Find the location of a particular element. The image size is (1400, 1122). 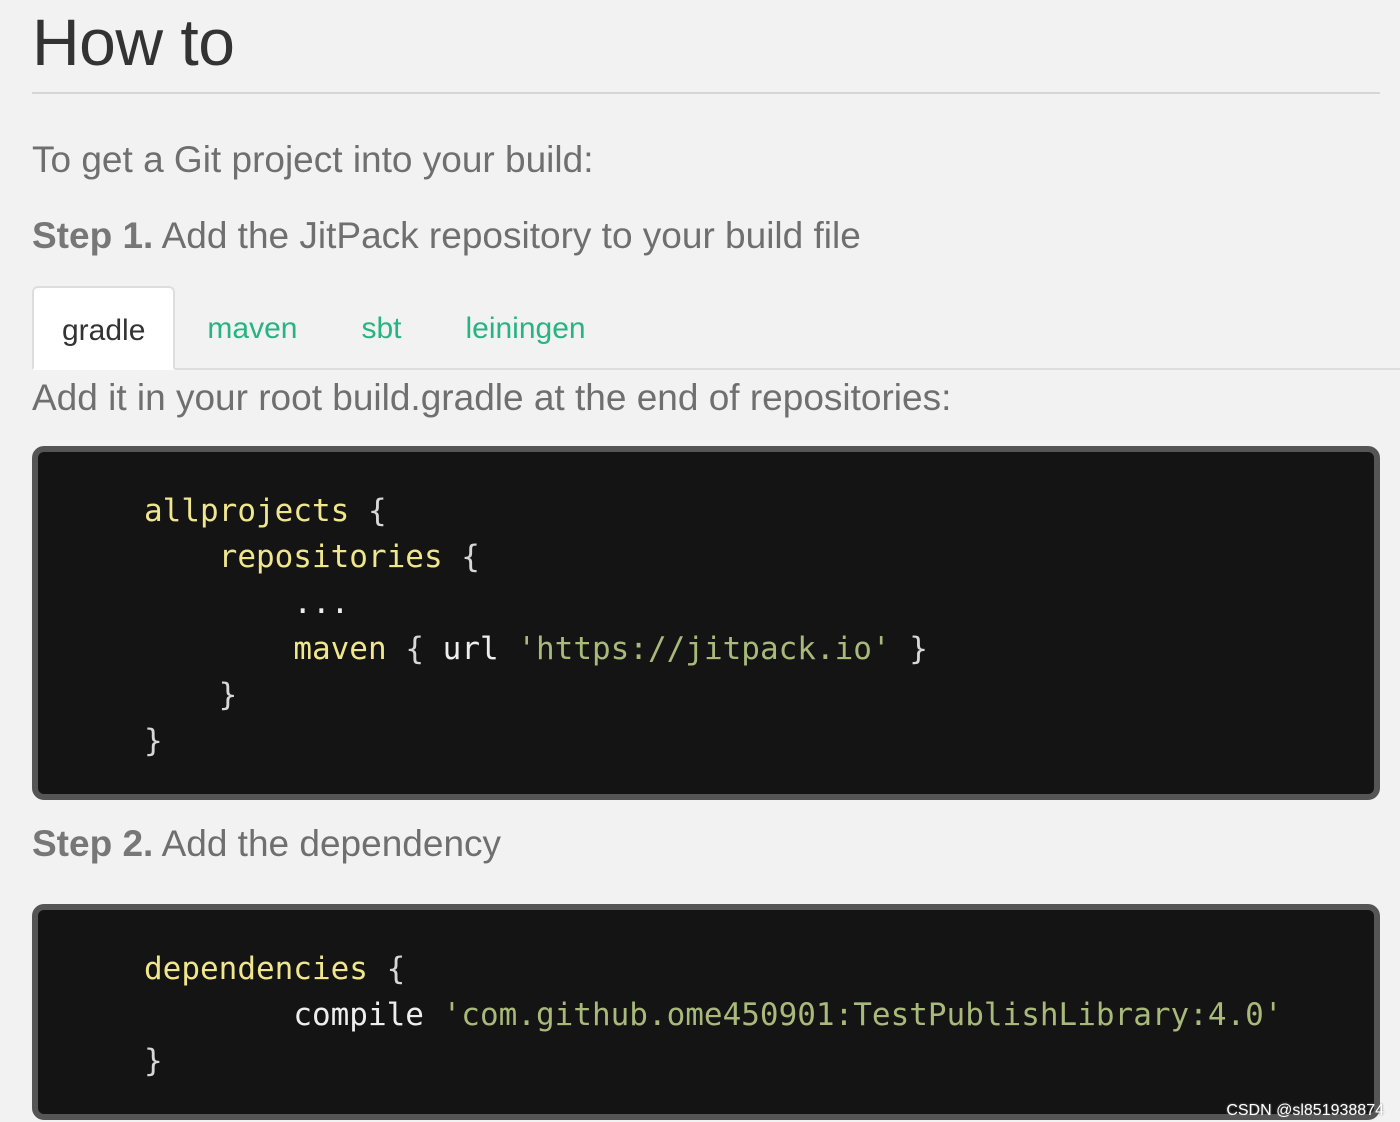

step-2-heading: Step 2. Add the dependency is located at coordinates (706, 844).